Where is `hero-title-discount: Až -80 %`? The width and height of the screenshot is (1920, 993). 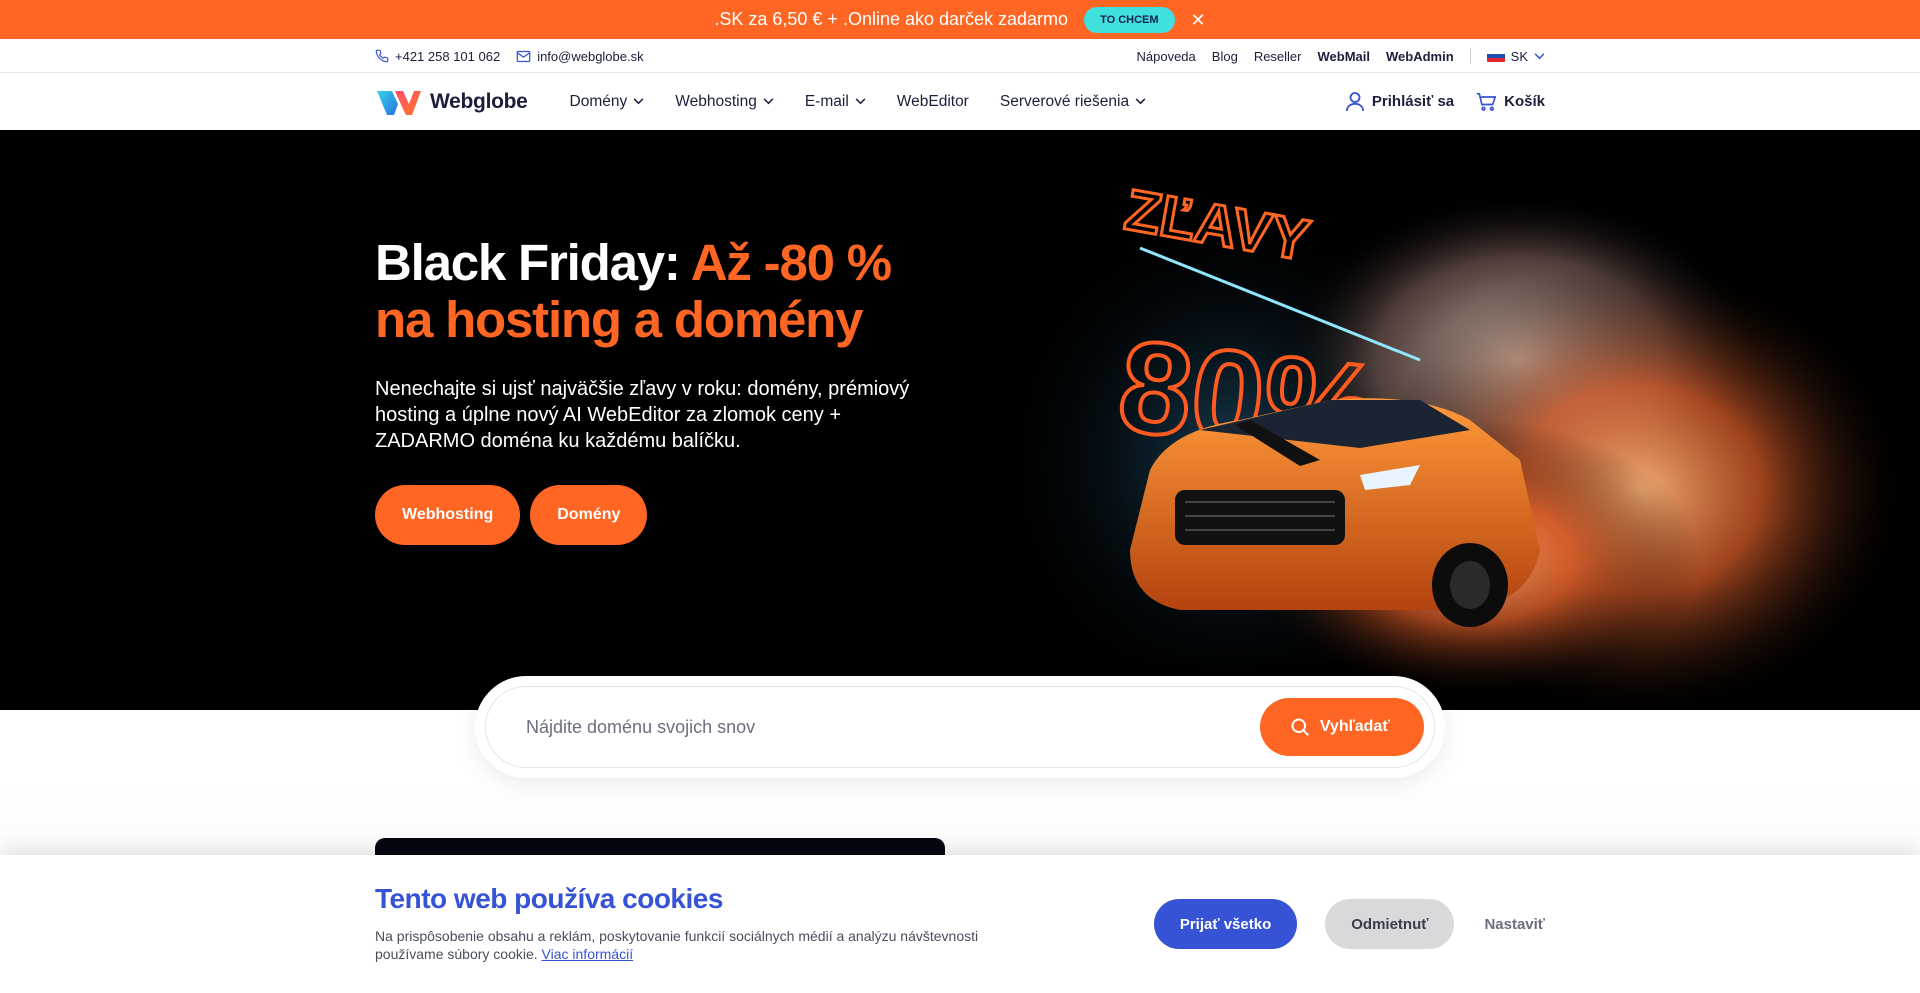 hero-title-discount: Až -80 % is located at coordinates (791, 262).